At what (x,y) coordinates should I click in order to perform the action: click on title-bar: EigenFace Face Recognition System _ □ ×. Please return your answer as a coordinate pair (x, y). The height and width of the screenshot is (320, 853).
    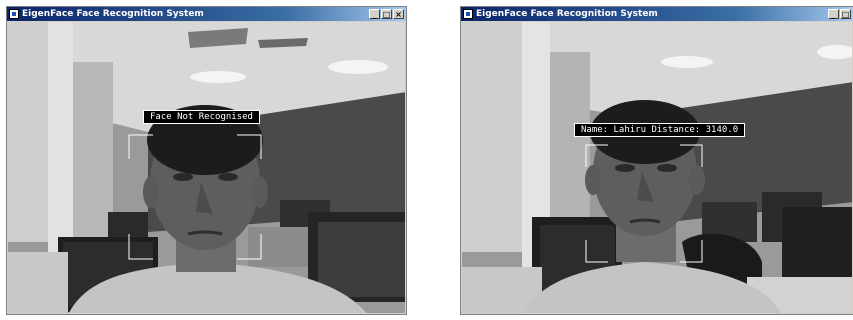
    Looking at the image, I should click on (206, 14).